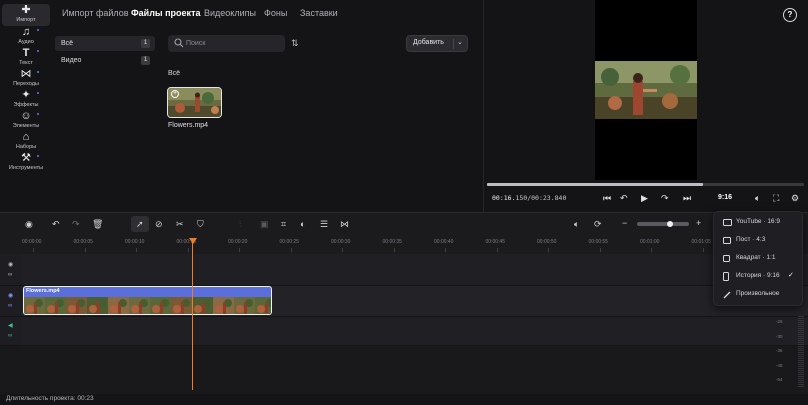 This screenshot has width=808, height=405. I want to click on rail-item-sets: ⌂ Наборы, so click(26, 142).